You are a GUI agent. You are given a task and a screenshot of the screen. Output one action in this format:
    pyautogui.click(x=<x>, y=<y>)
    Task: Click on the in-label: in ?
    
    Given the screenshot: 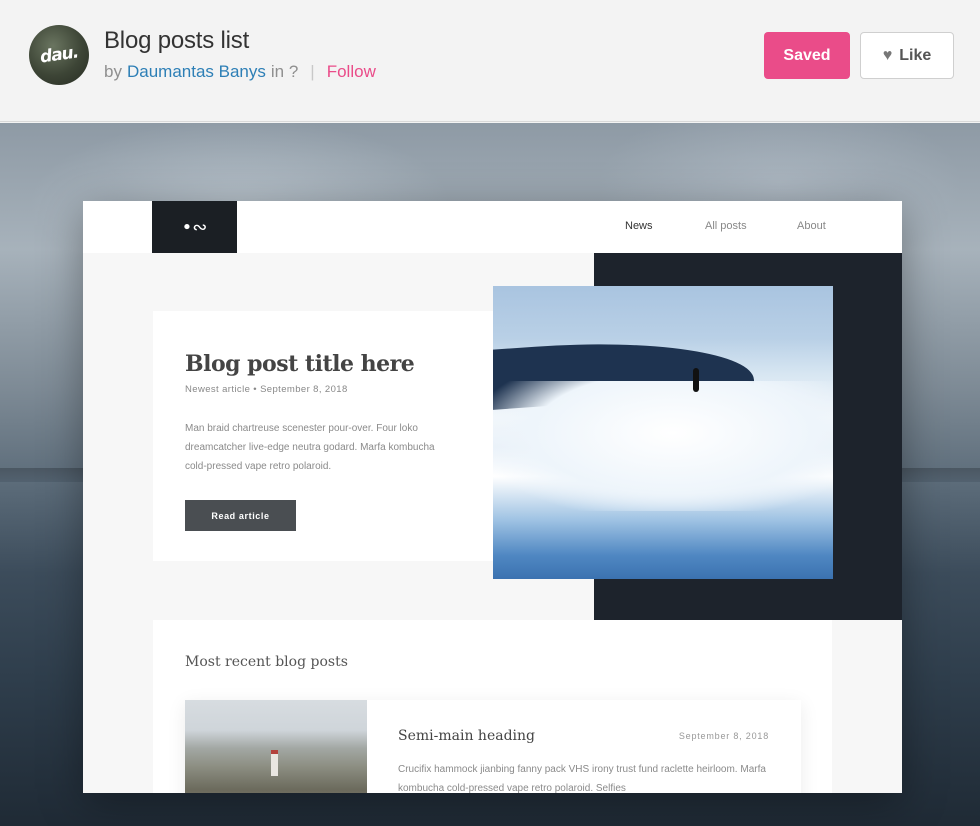 What is the action you would take?
    pyautogui.click(x=284, y=71)
    